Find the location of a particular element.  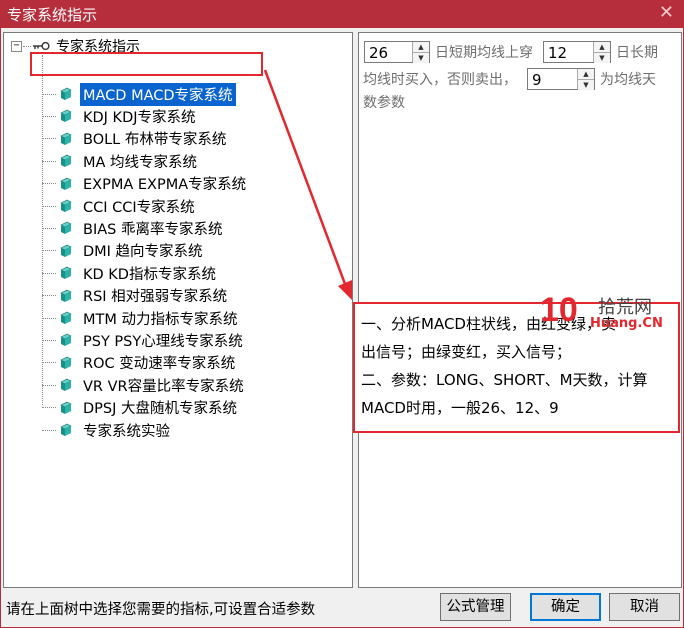

tree-item: RSI 相对强弱专家系统 is located at coordinates (136, 296).